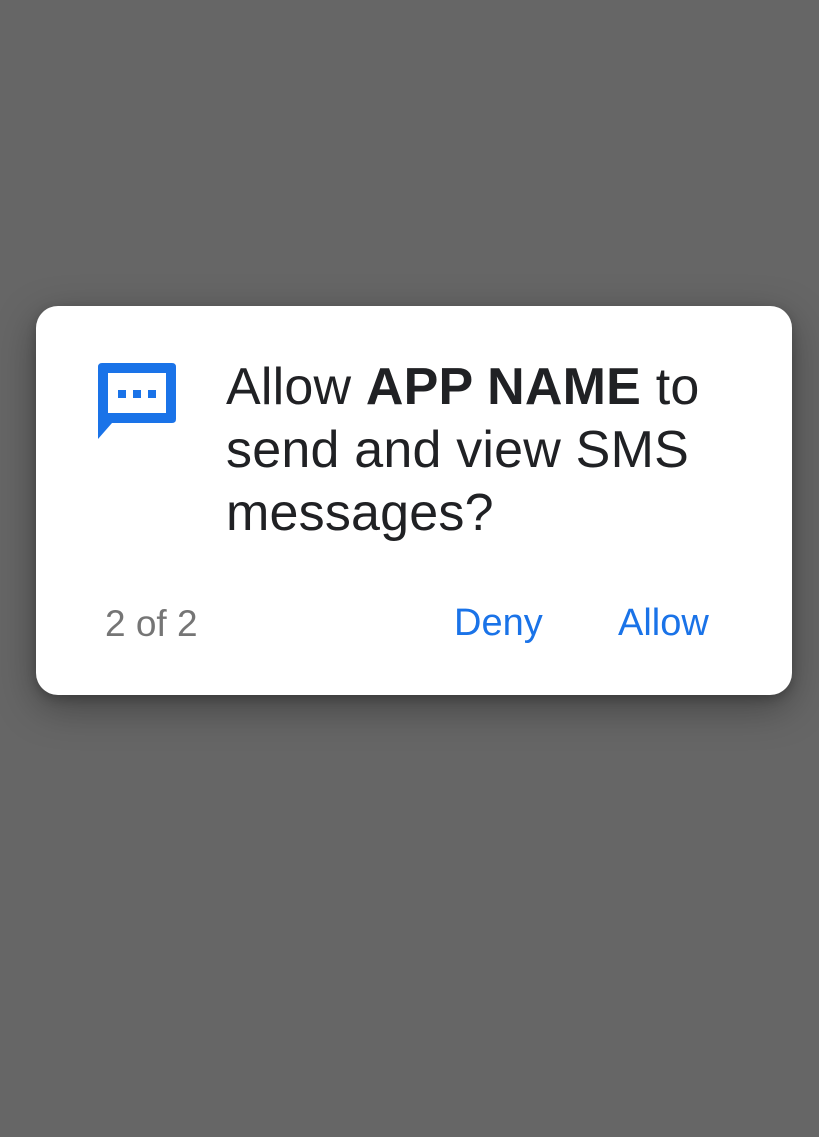 This screenshot has height=1137, width=819. What do you see at coordinates (296, 387) in the screenshot?
I see `message-prefix: Allow` at bounding box center [296, 387].